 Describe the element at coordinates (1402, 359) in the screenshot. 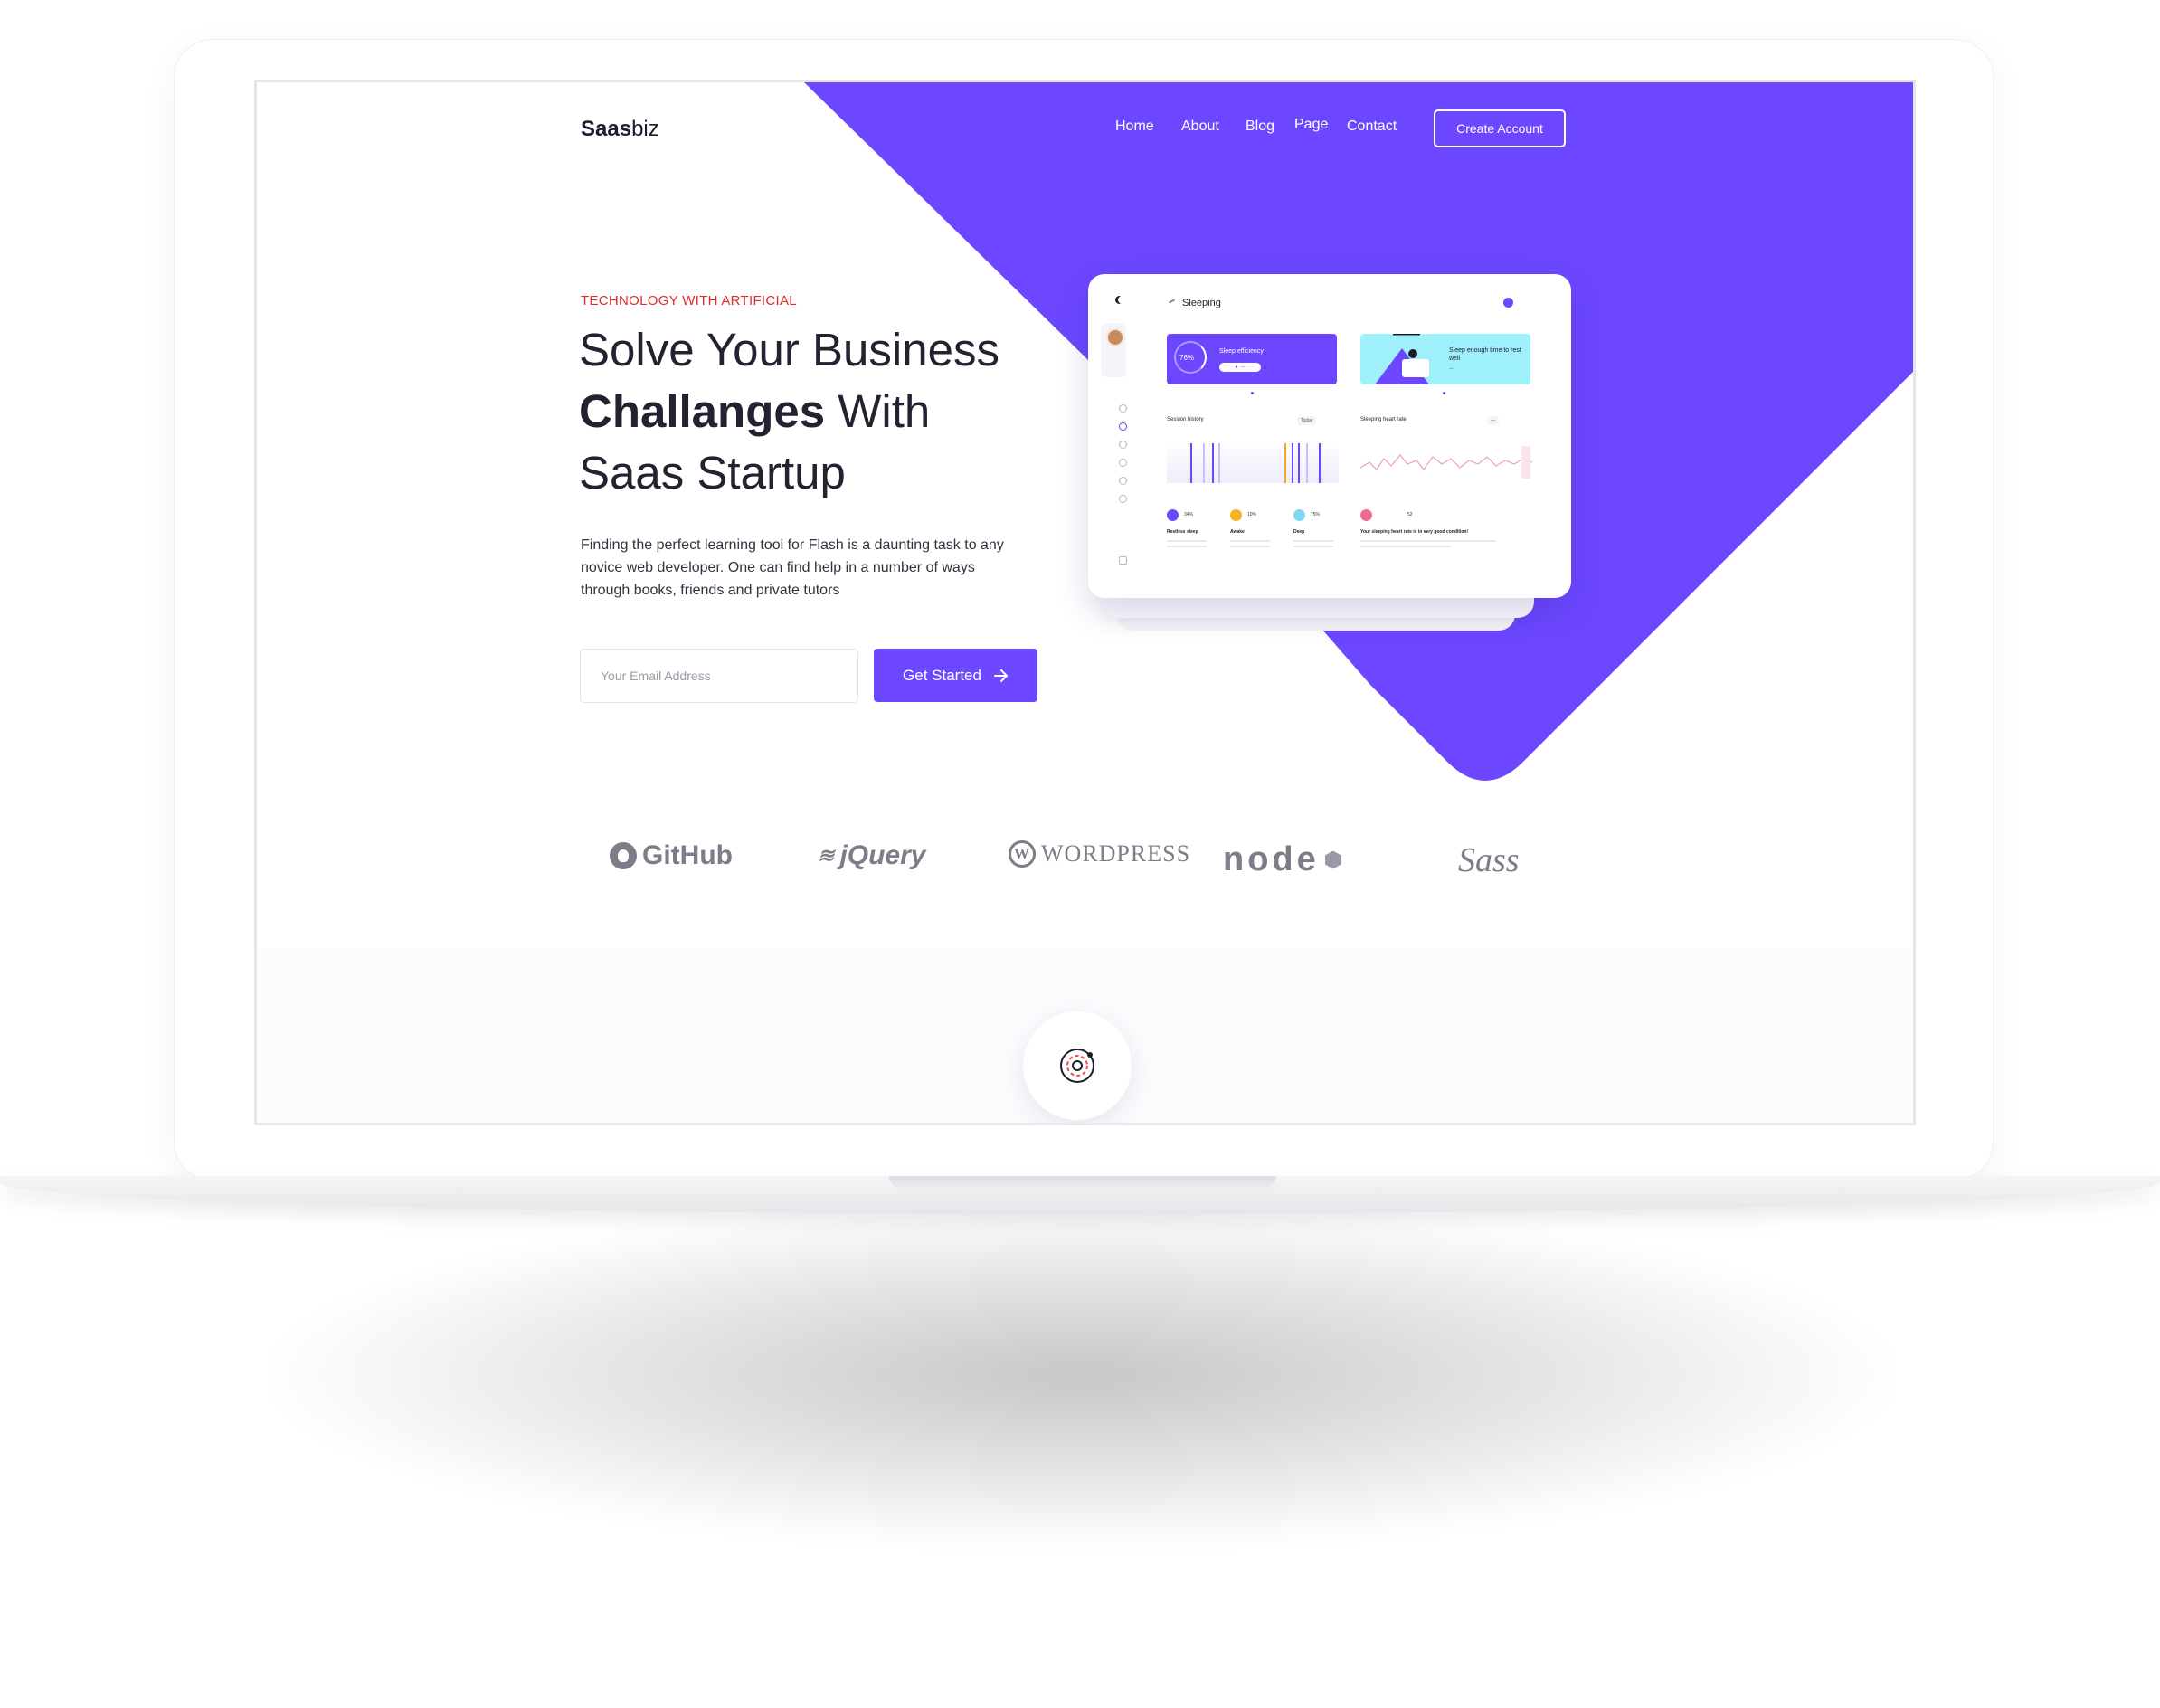

I see `sleeping-illustration` at that location.